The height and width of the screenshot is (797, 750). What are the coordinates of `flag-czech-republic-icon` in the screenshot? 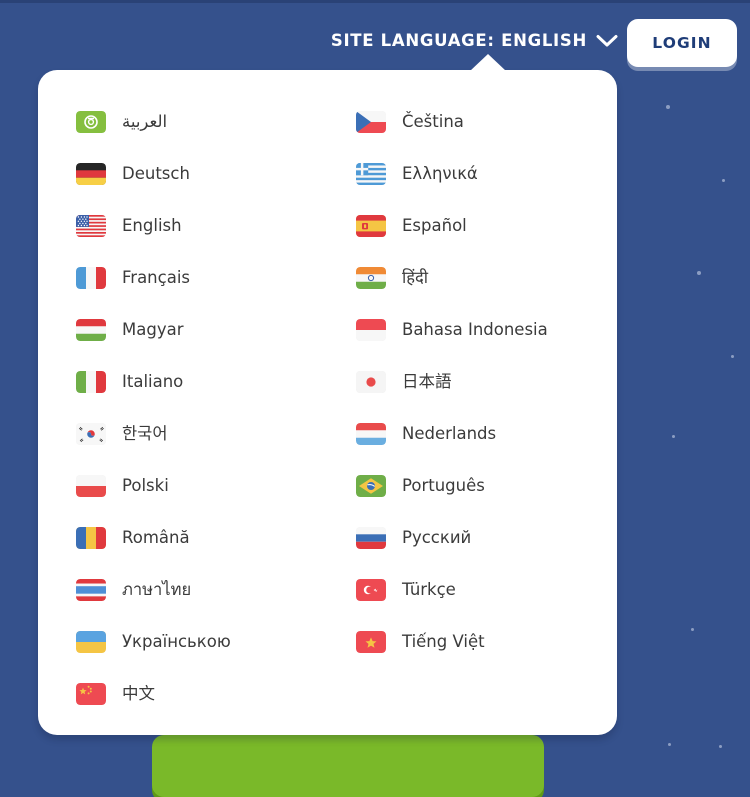 It's located at (371, 122).